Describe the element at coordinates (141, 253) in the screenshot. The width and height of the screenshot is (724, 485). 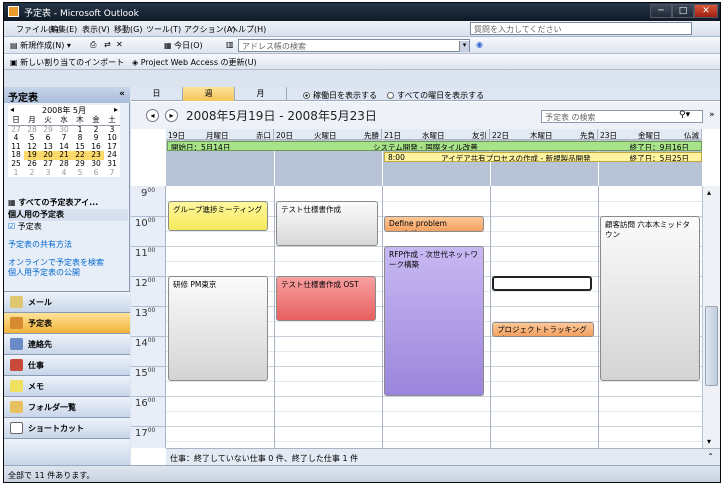
I see `hour-num: 11` at that location.